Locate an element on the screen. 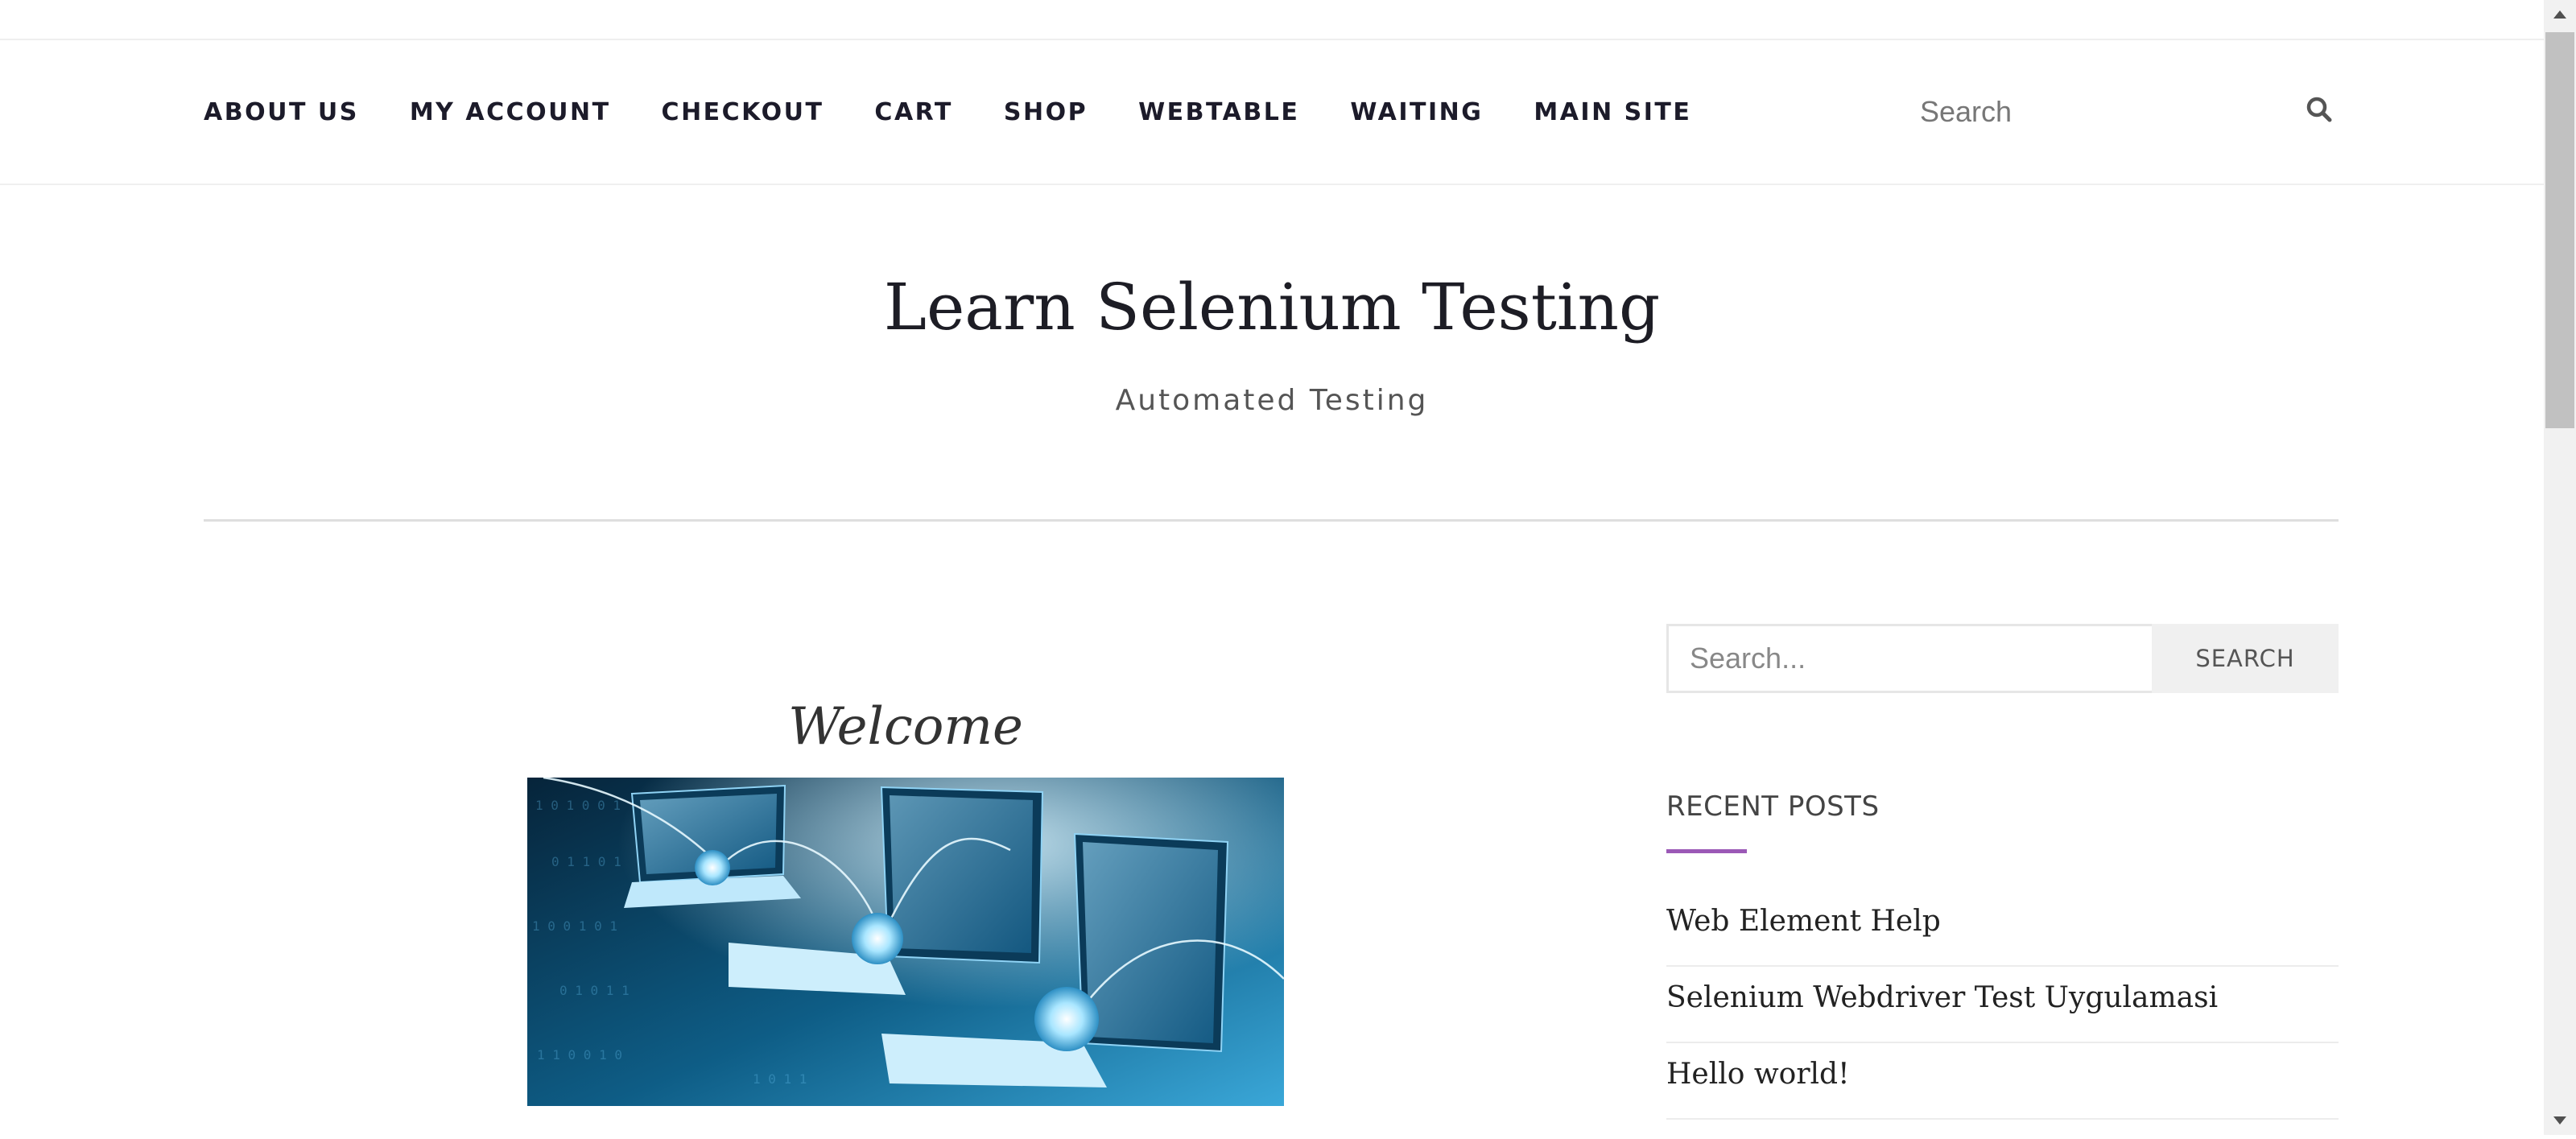 This screenshot has height=1139, width=2576. scrollbar-thumb is located at coordinates (2559, 230).